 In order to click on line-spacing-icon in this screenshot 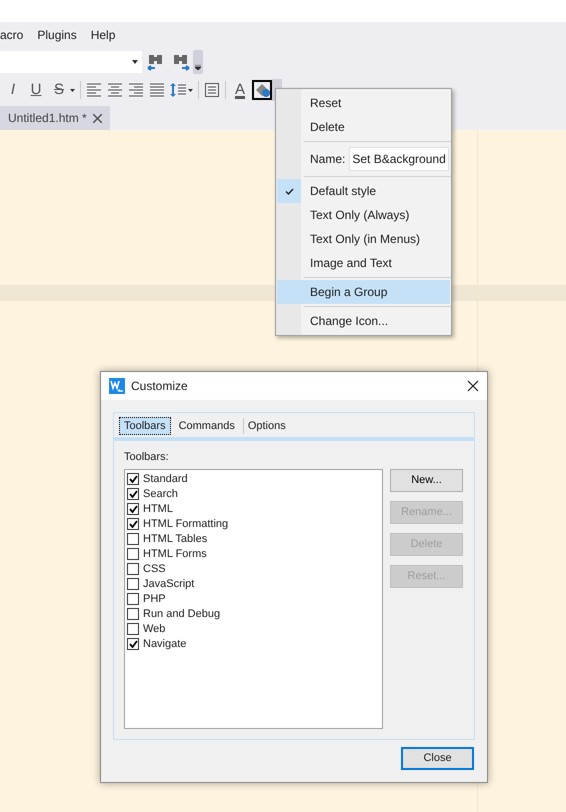, I will do `click(178, 90)`.